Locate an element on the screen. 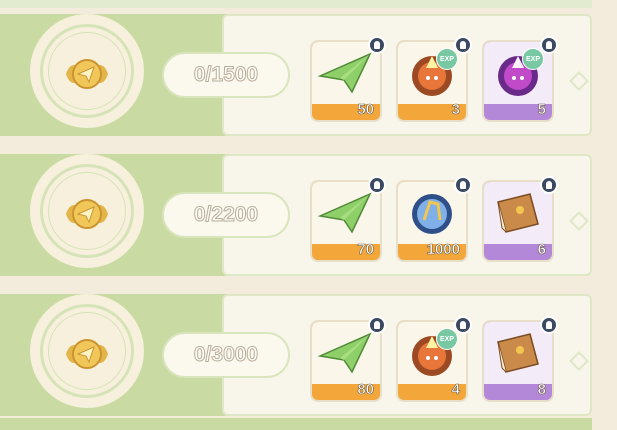 The height and width of the screenshot is (430, 617). item-count: 70 is located at coordinates (365, 250).